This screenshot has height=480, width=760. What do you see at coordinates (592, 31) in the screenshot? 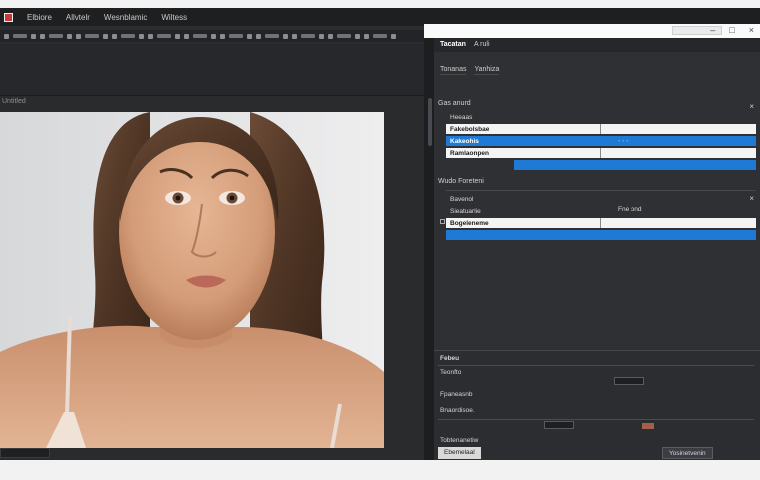
I see `title-strip: – □ ×` at bounding box center [592, 31].